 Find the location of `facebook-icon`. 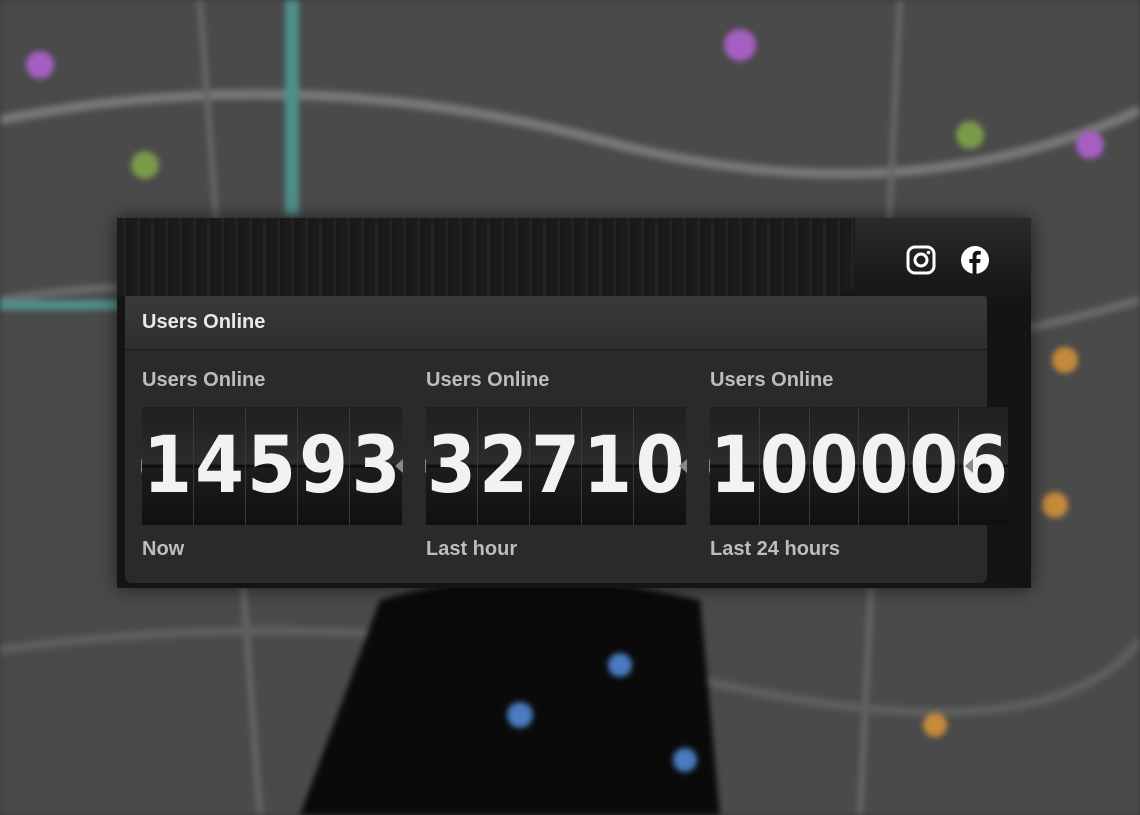

facebook-icon is located at coordinates (975, 260).